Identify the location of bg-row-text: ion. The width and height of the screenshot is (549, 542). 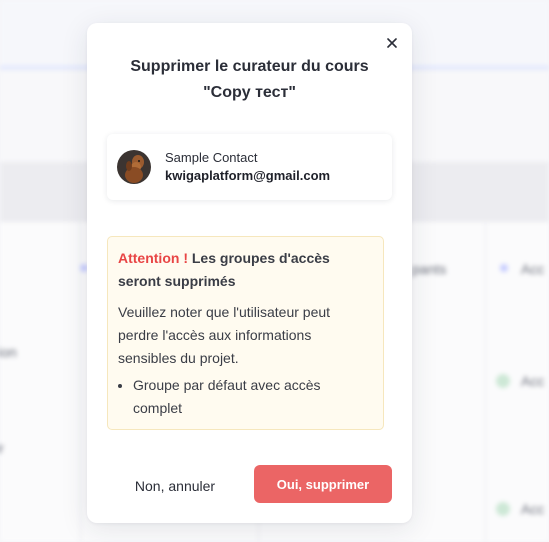
(8, 352).